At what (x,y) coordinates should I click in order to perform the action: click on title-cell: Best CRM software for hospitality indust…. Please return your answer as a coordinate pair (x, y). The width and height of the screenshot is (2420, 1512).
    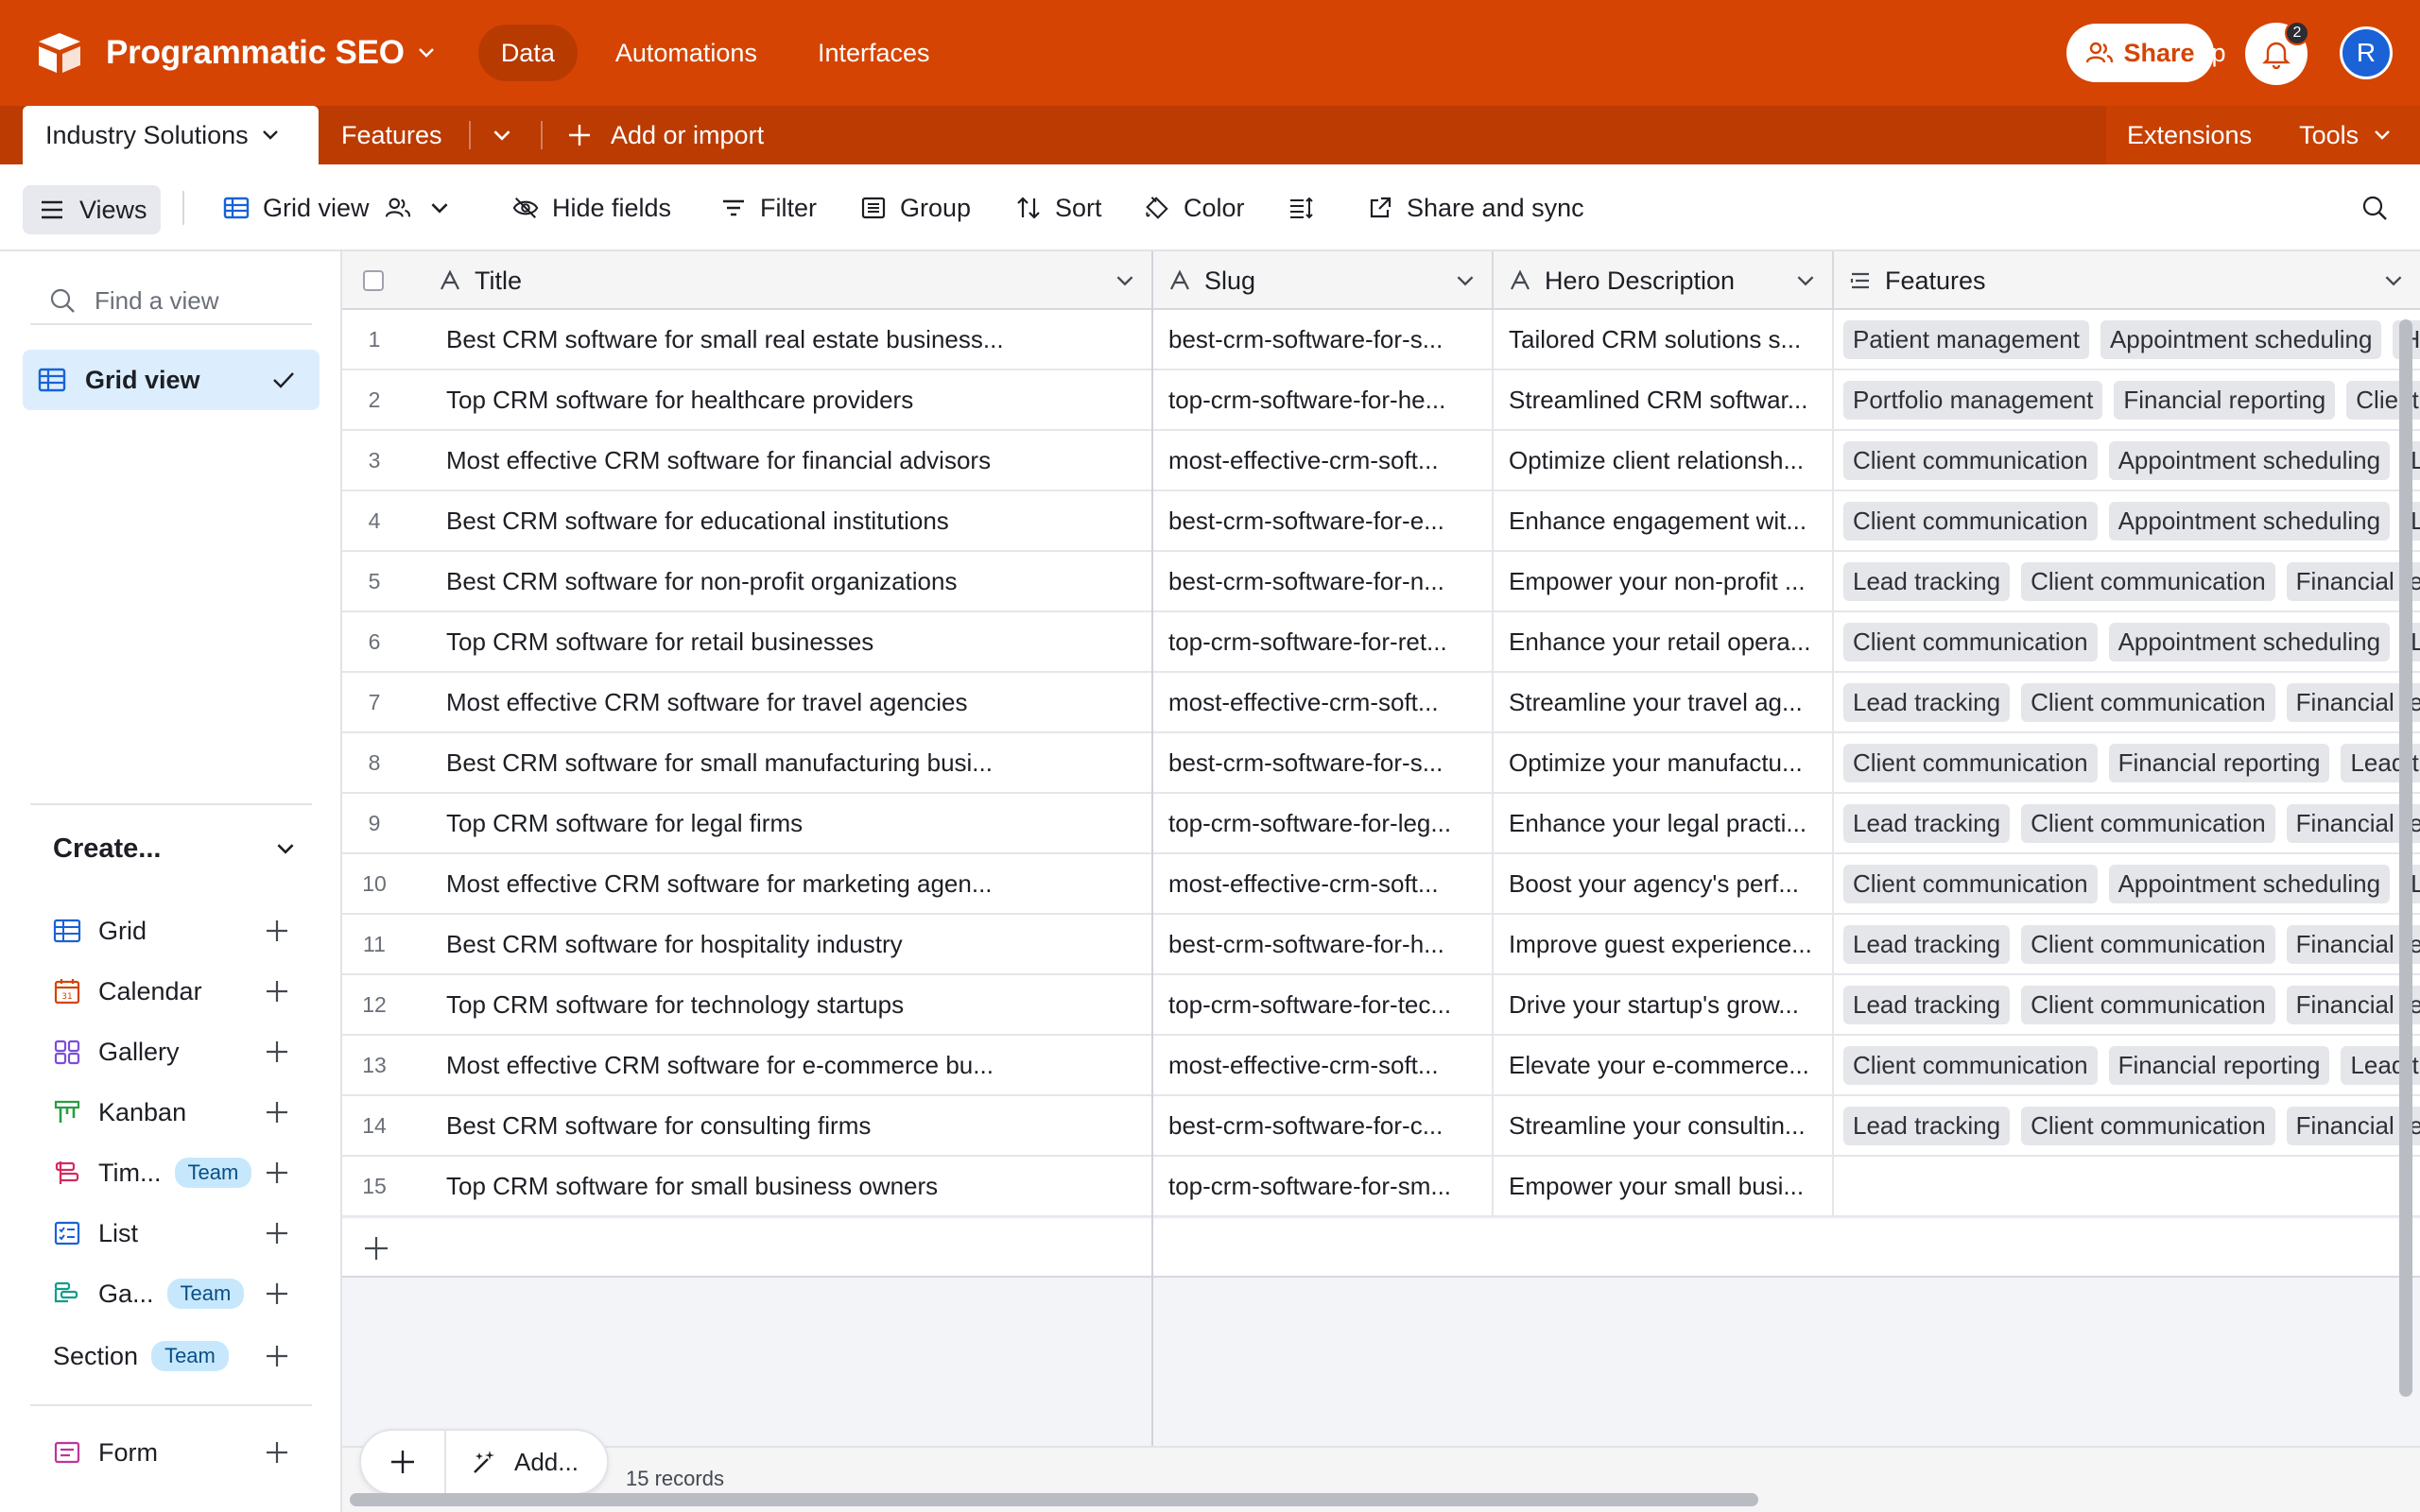
    Looking at the image, I should click on (788, 944).